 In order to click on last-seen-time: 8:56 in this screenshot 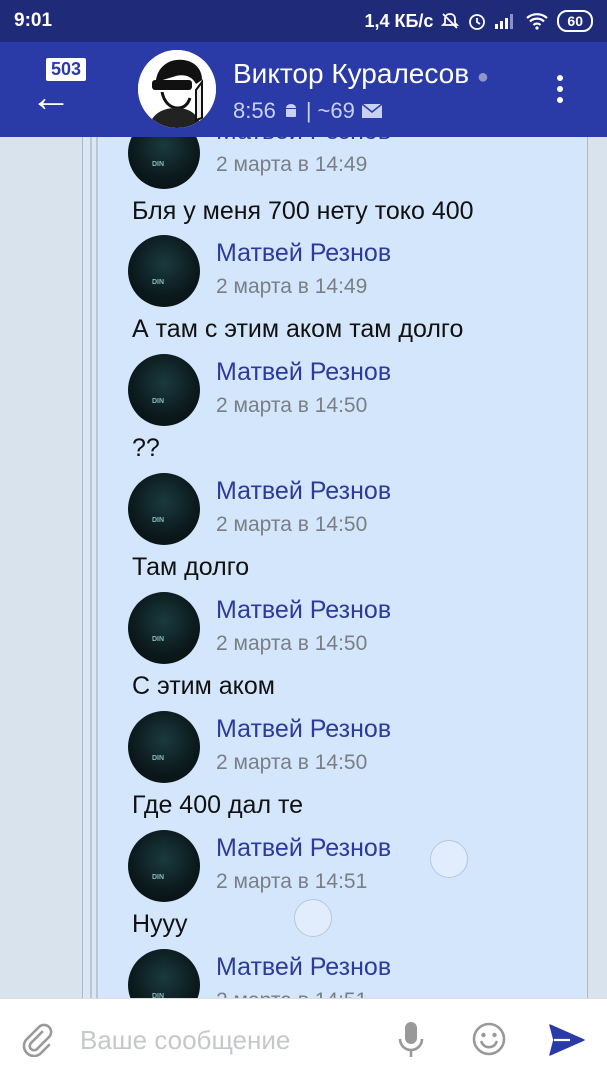, I will do `click(254, 110)`.